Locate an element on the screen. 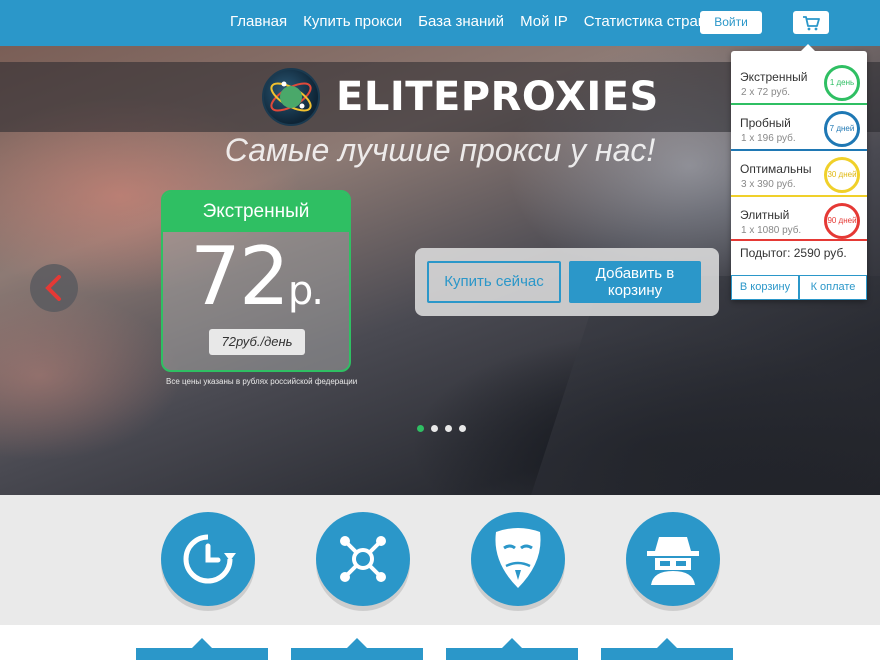  feature-privacy is located at coordinates (673, 559).